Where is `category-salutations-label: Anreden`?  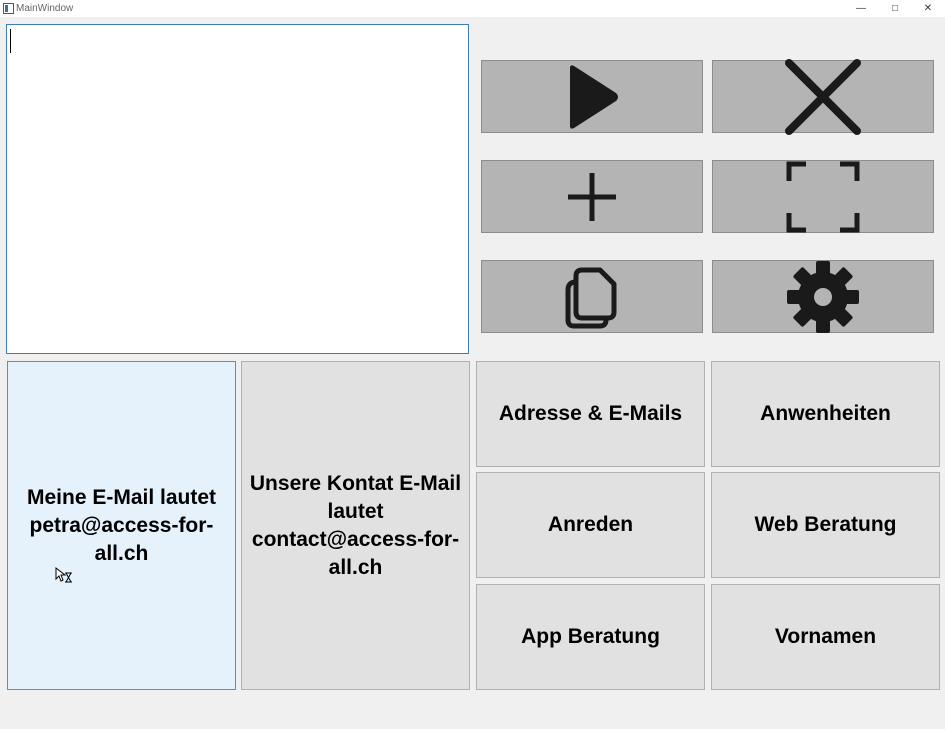 category-salutations-label: Anreden is located at coordinates (590, 524).